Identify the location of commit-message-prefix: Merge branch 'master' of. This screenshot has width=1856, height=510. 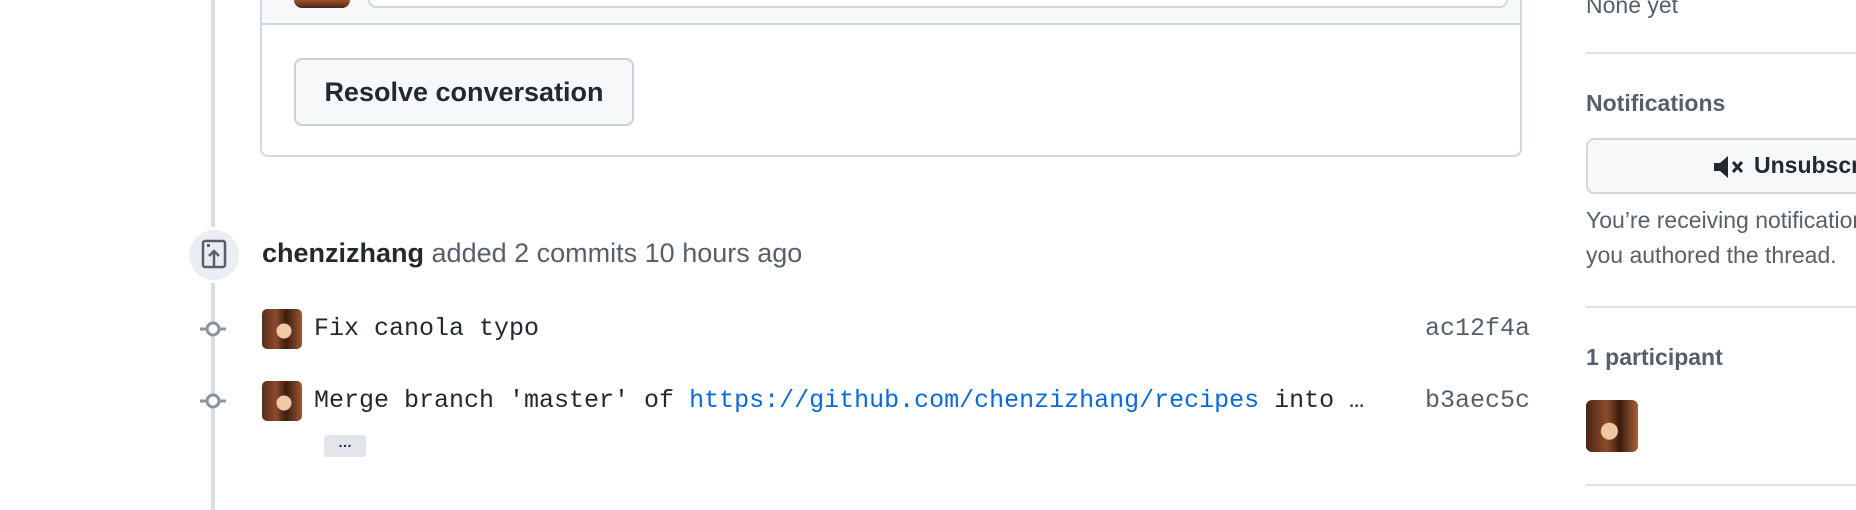
(501, 400).